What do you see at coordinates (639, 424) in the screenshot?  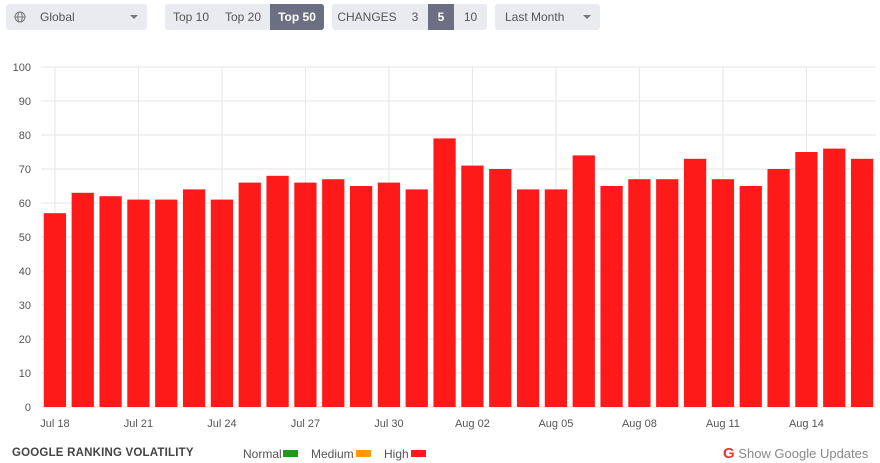 I see `x-tick-label: Aug 08` at bounding box center [639, 424].